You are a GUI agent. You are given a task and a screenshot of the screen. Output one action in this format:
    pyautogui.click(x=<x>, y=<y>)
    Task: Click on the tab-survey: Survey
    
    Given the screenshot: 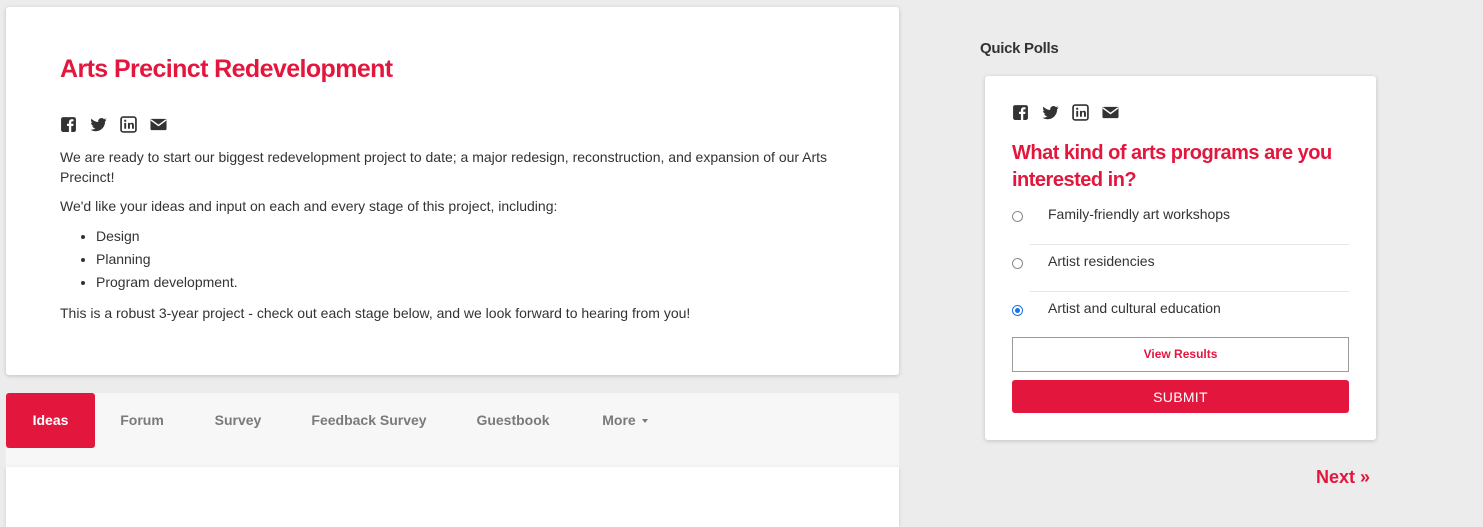 What is the action you would take?
    pyautogui.click(x=238, y=420)
    